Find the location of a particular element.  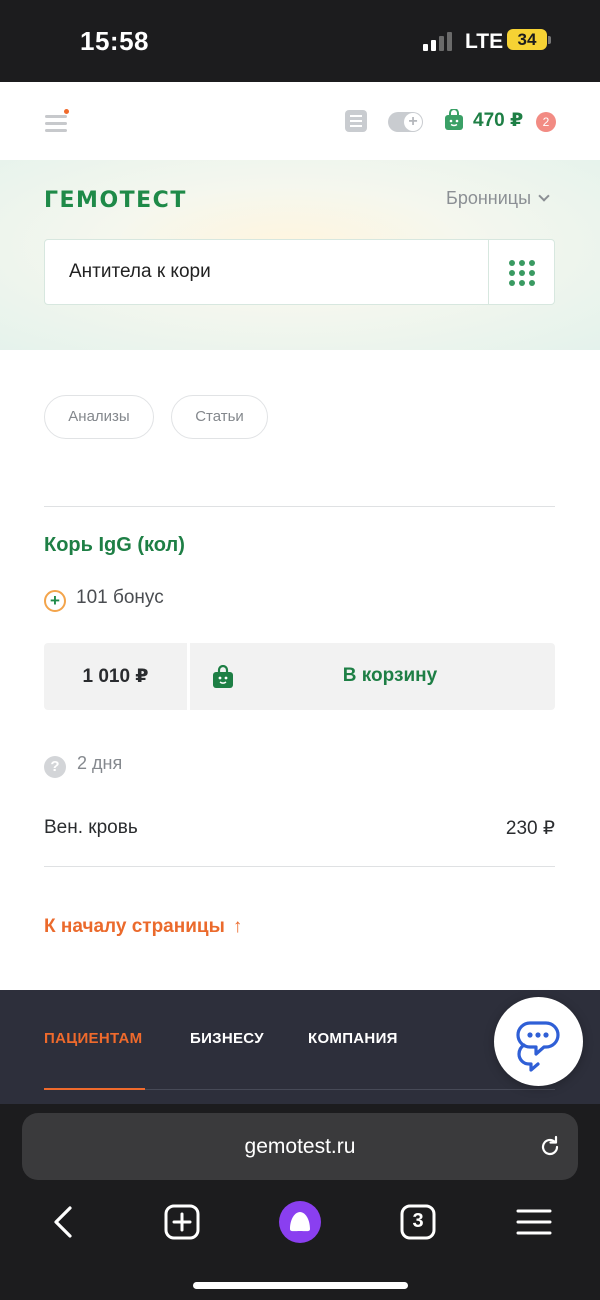

chip-analyses: Анализы is located at coordinates (99, 417).